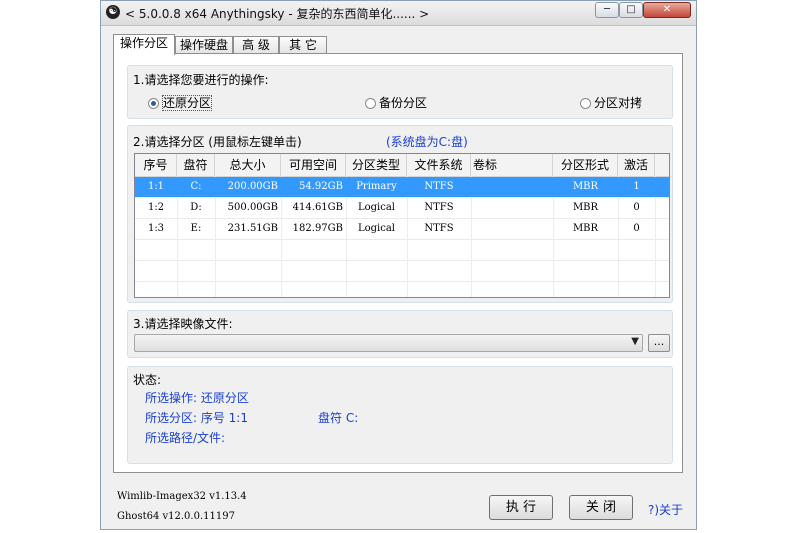  Describe the element at coordinates (256, 45) in the screenshot. I see `tab-advanced: 高 级` at that location.